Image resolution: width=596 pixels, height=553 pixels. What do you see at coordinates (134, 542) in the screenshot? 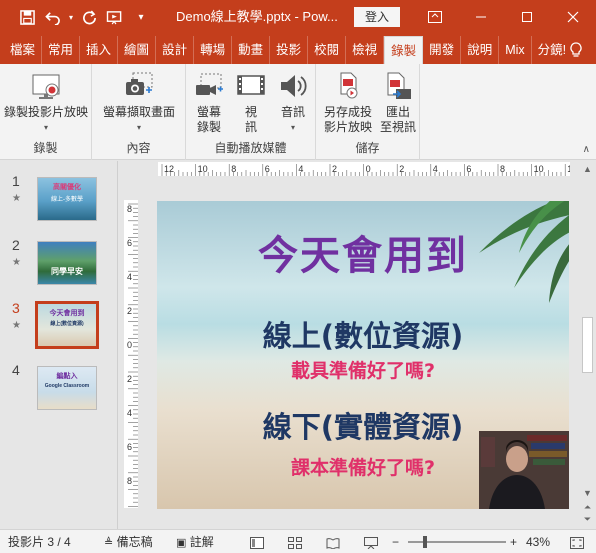
I see `notes-label: 備忘稿` at bounding box center [134, 542].